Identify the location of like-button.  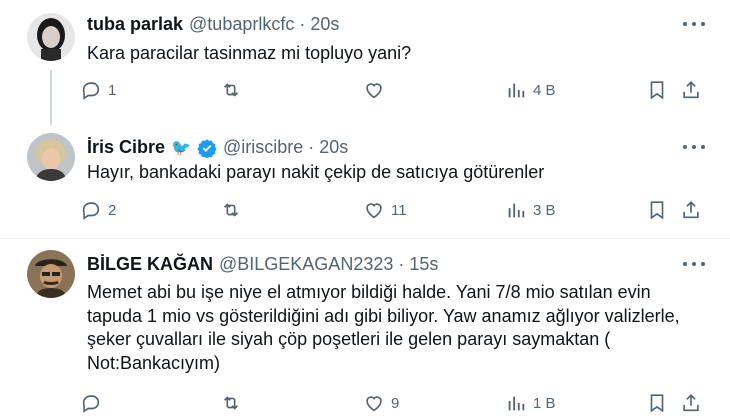
(377, 90).